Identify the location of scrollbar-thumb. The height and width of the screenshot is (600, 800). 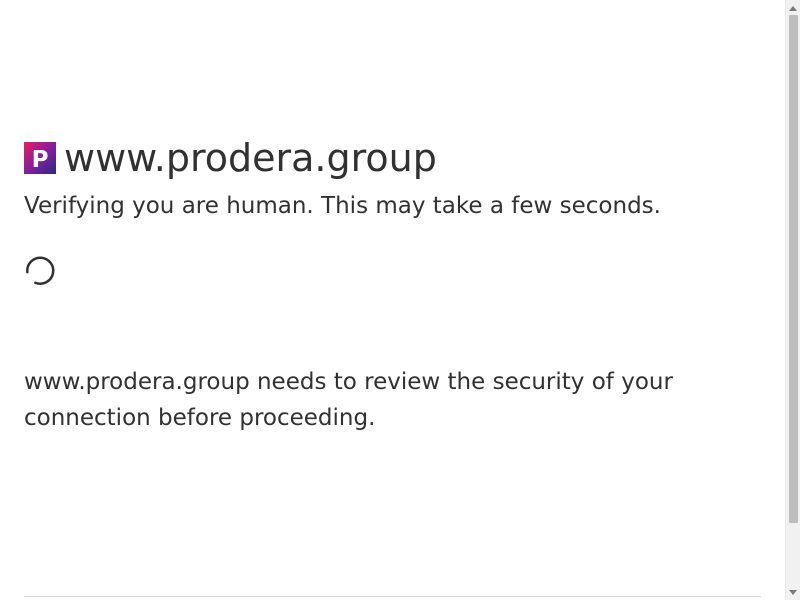
(793, 269).